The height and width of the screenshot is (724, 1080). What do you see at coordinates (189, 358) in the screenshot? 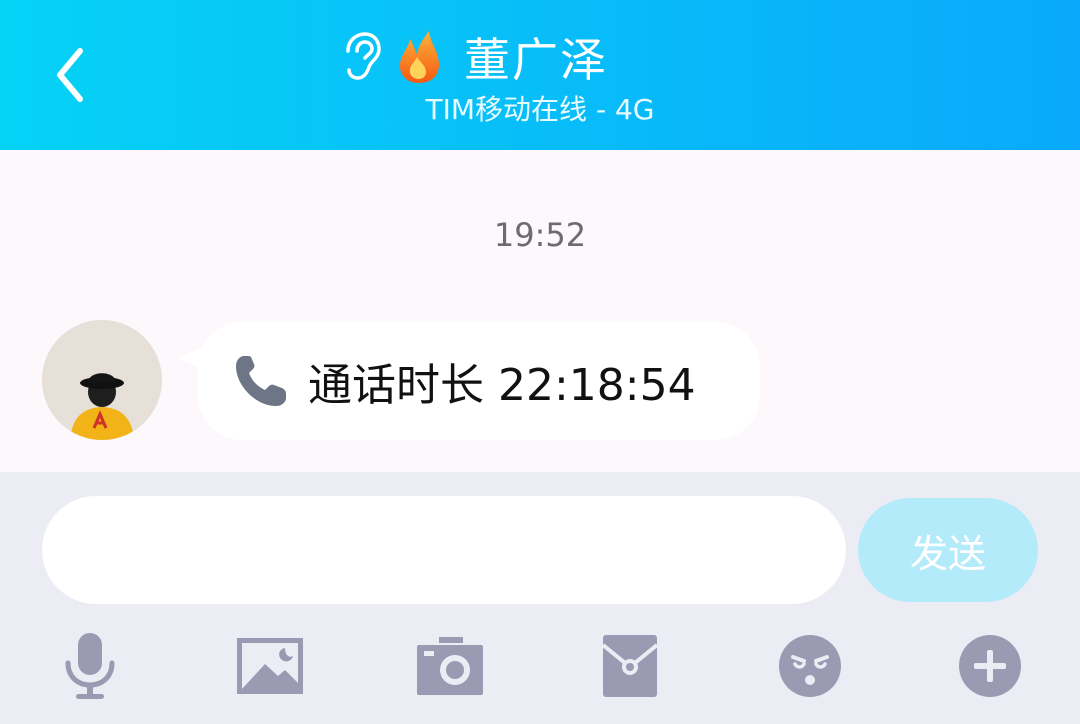
I see `bubble-tail` at bounding box center [189, 358].